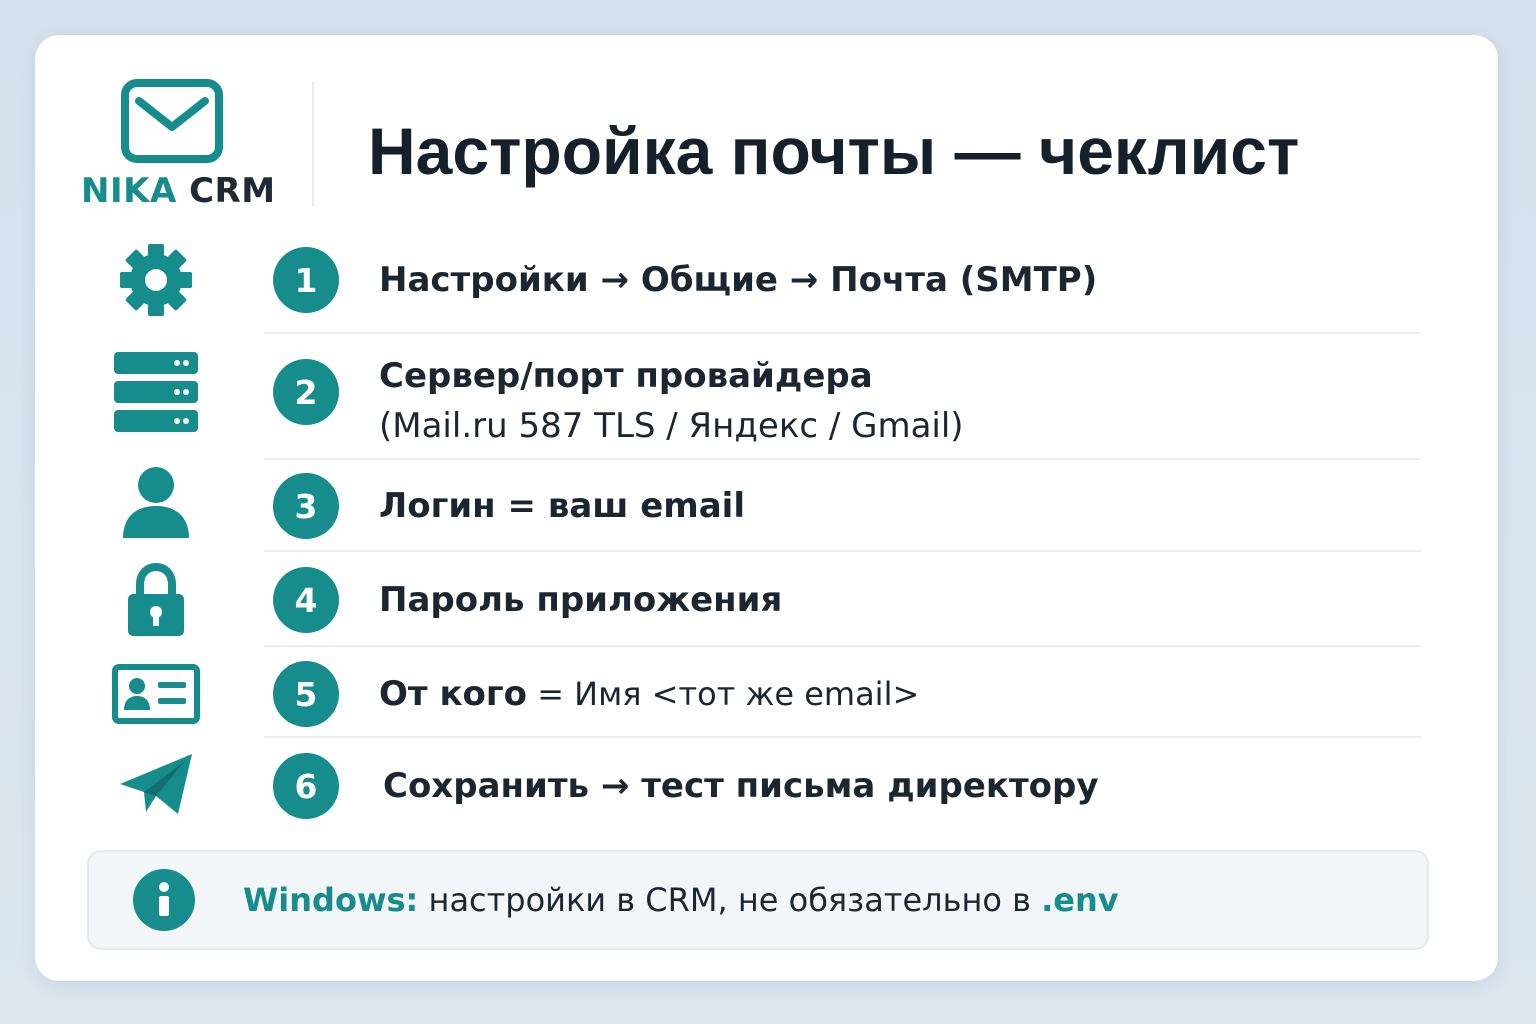 The image size is (1536, 1024). I want to click on checklist-step-5: 5 От кого = Имя <тот же email>, so click(766, 694).